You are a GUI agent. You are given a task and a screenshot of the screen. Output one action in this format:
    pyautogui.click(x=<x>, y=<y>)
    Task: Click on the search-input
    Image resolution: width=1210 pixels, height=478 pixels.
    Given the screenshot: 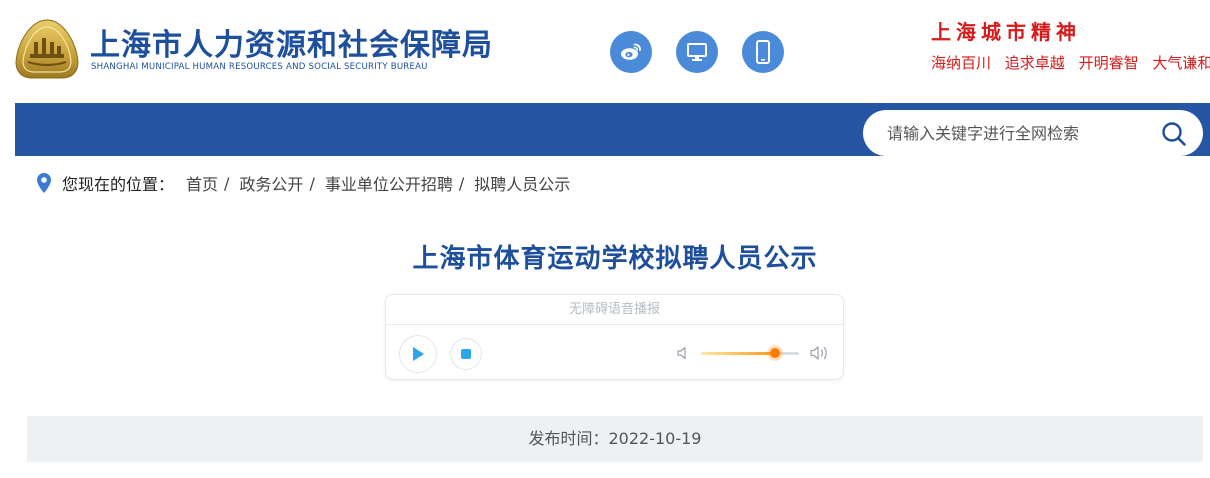 What is the action you would take?
    pyautogui.click(x=1017, y=133)
    